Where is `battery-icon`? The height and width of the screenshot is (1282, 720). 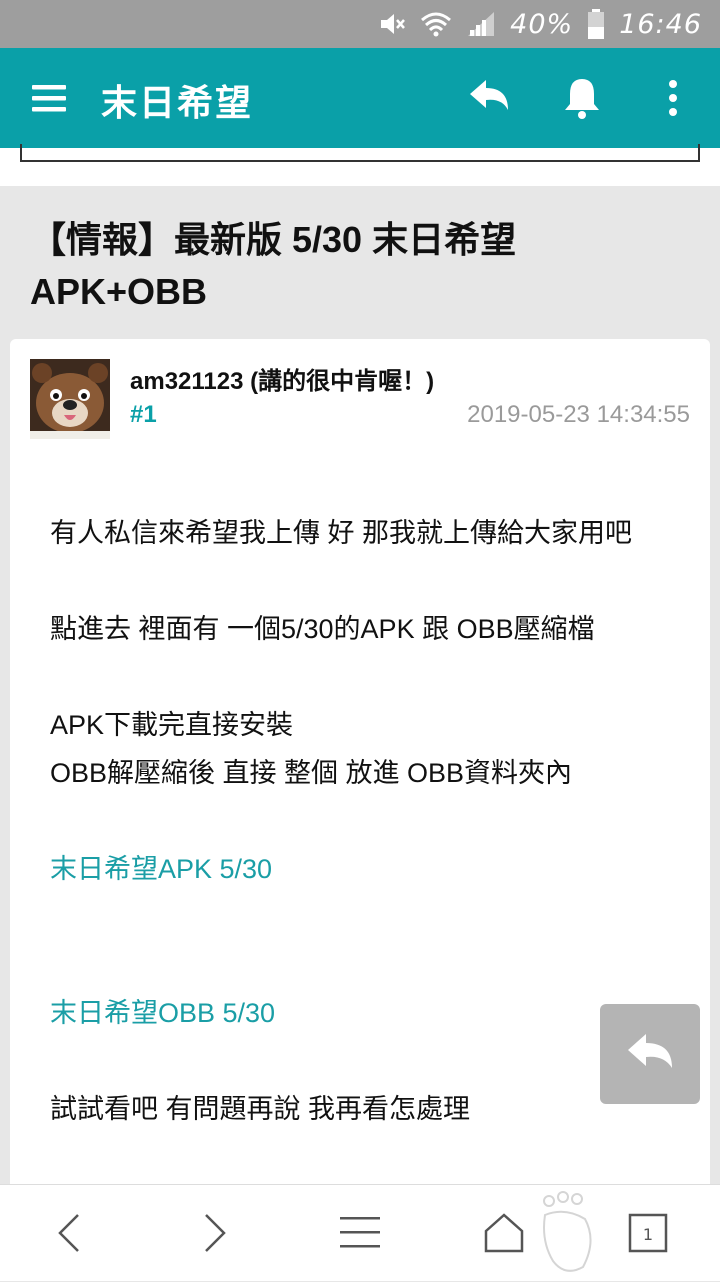
battery-icon is located at coordinates (596, 24).